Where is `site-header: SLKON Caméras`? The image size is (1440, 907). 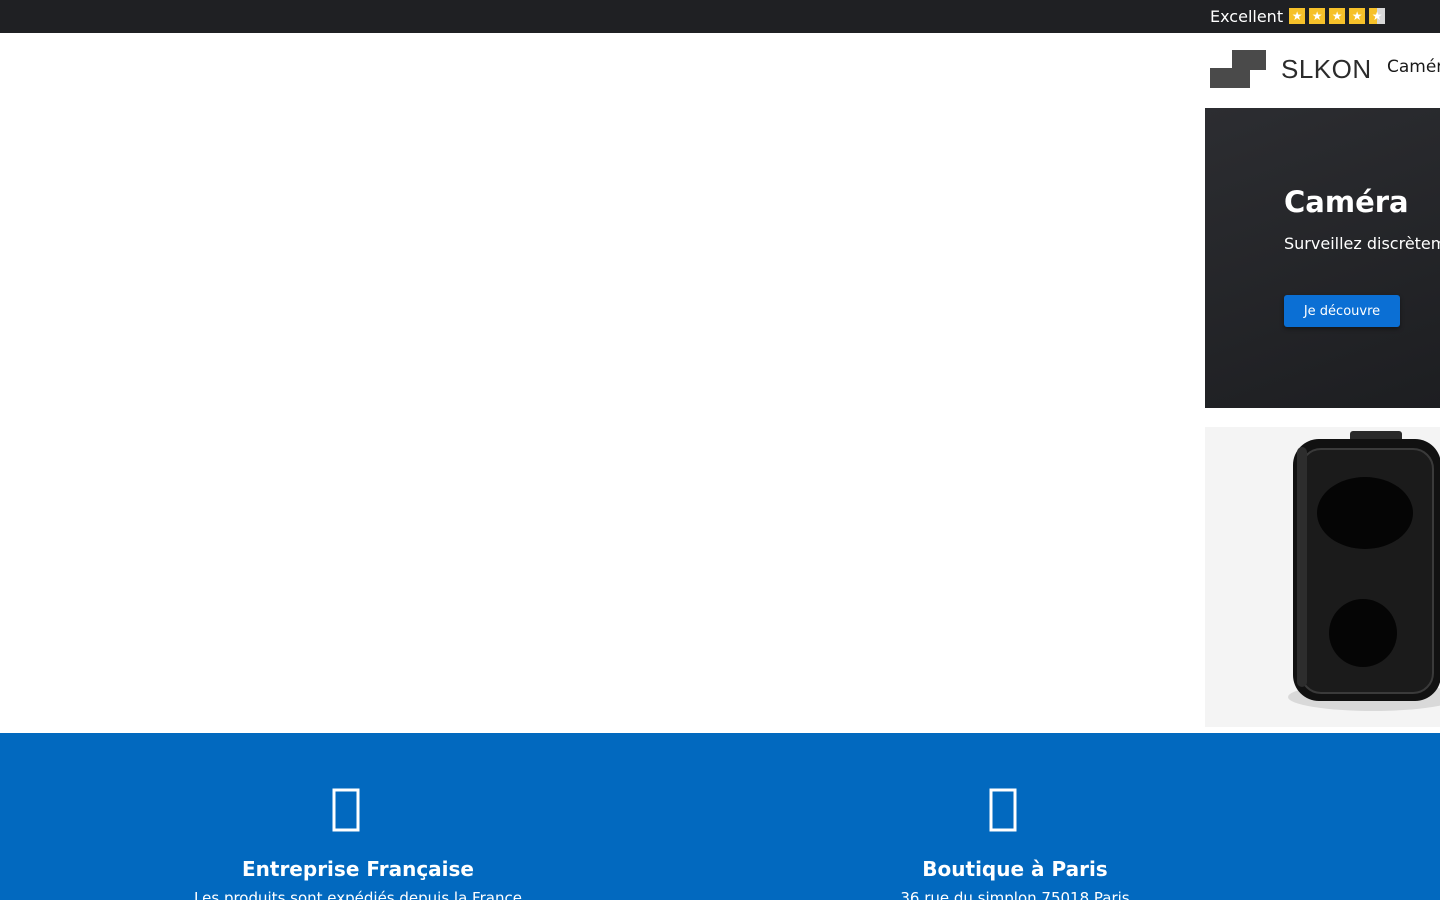 site-header: SLKON Caméras is located at coordinates (1322, 70).